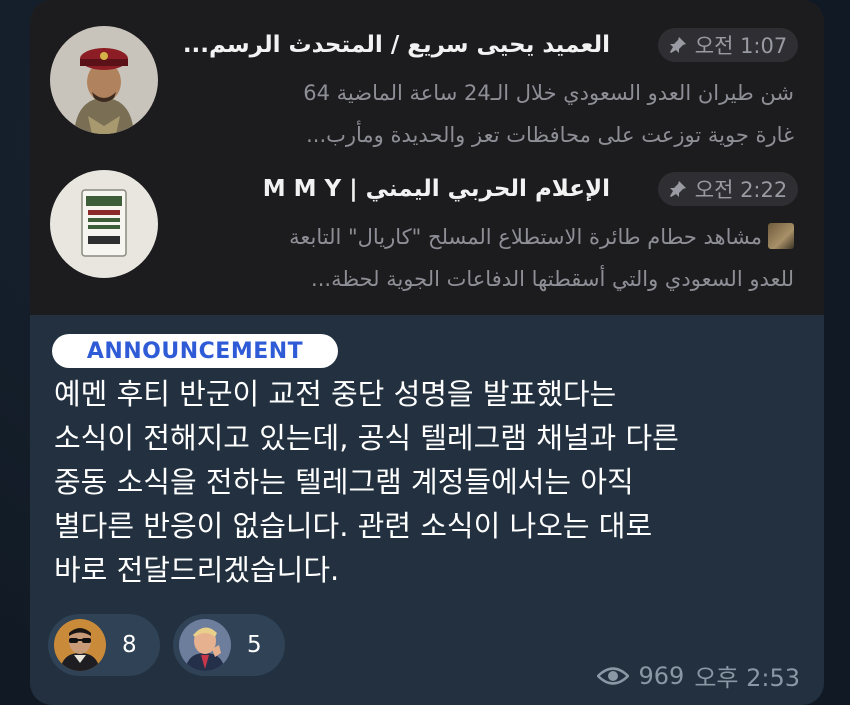 This screenshot has width=850, height=705. I want to click on chat-name: الإعلام الحربي اليمني | M M Y, so click(436, 189).